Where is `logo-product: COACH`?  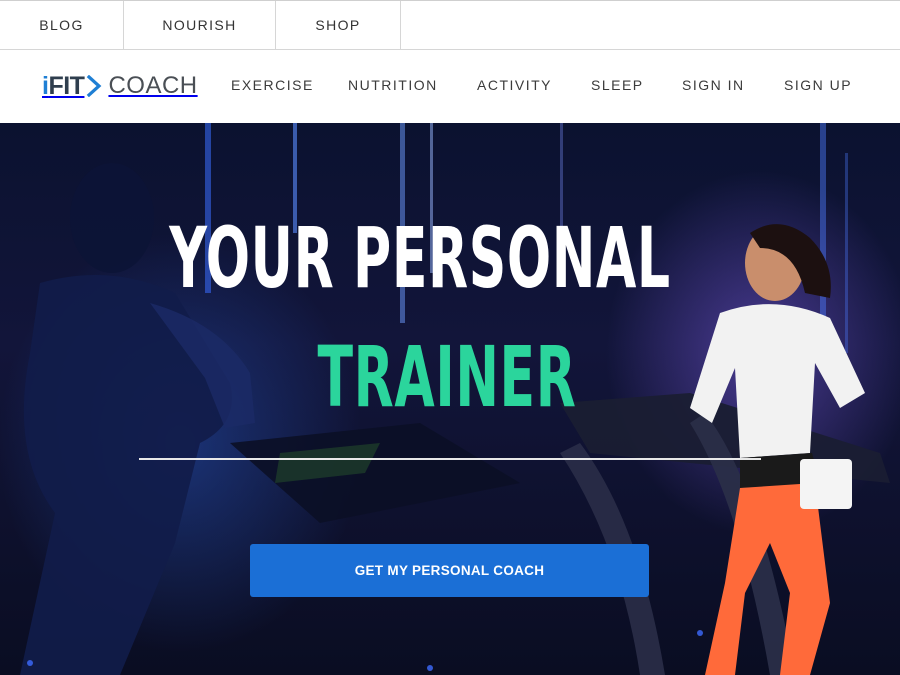 logo-product: COACH is located at coordinates (153, 85).